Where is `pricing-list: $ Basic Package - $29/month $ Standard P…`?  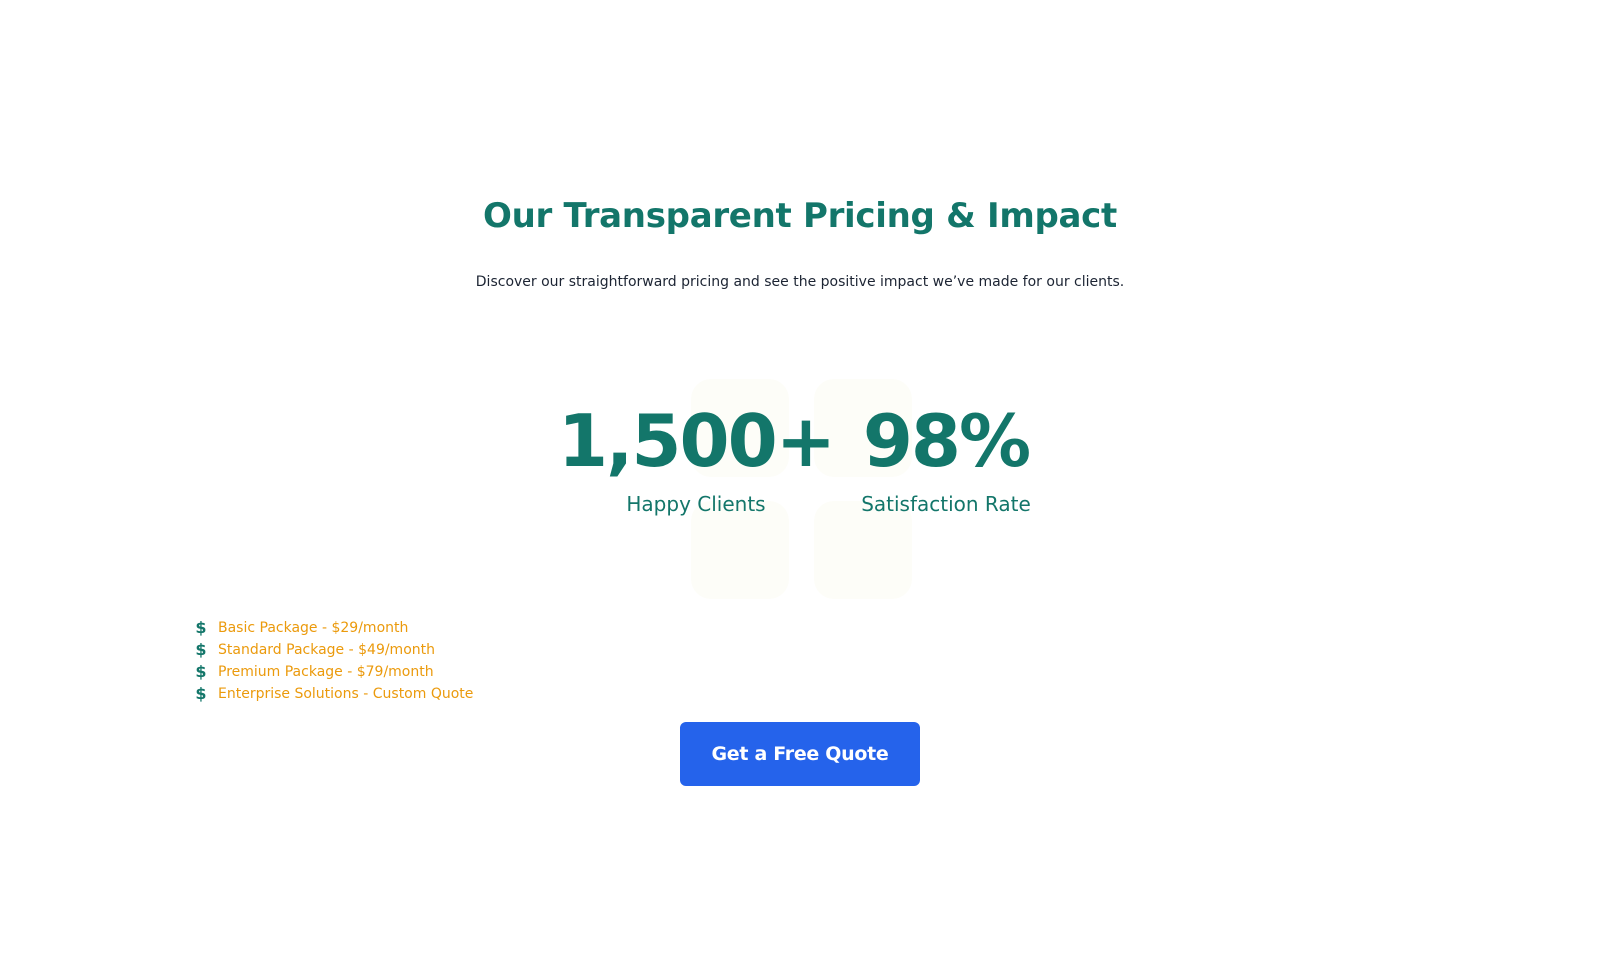 pricing-list: $ Basic Package - $29/month $ Standard P… is located at coordinates (333, 661).